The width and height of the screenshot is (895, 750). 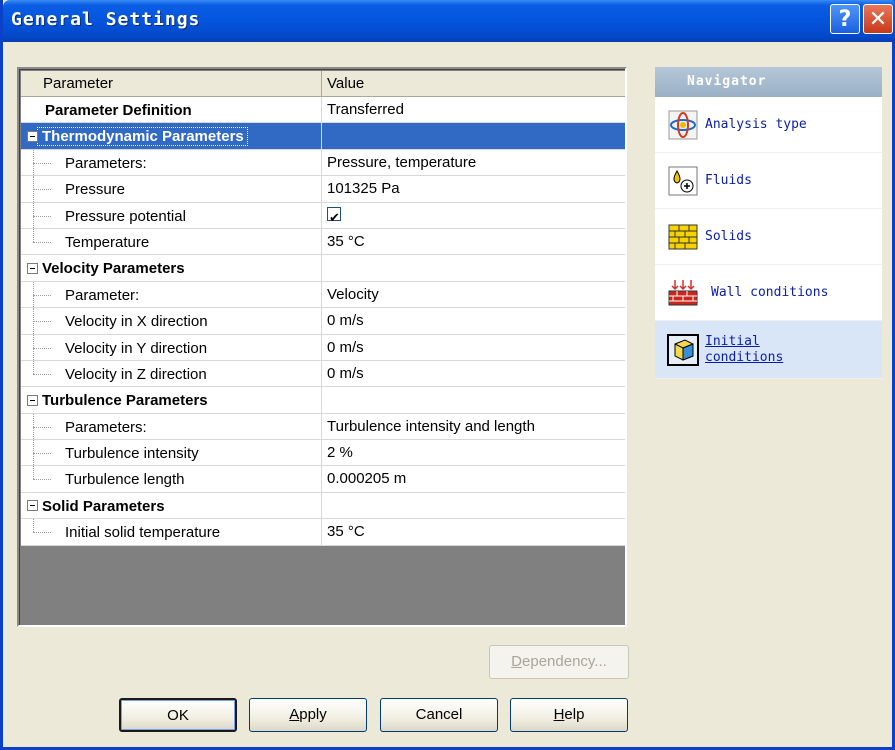 I want to click on nav-item-wall-conditions: Wall conditions, so click(x=768, y=293).